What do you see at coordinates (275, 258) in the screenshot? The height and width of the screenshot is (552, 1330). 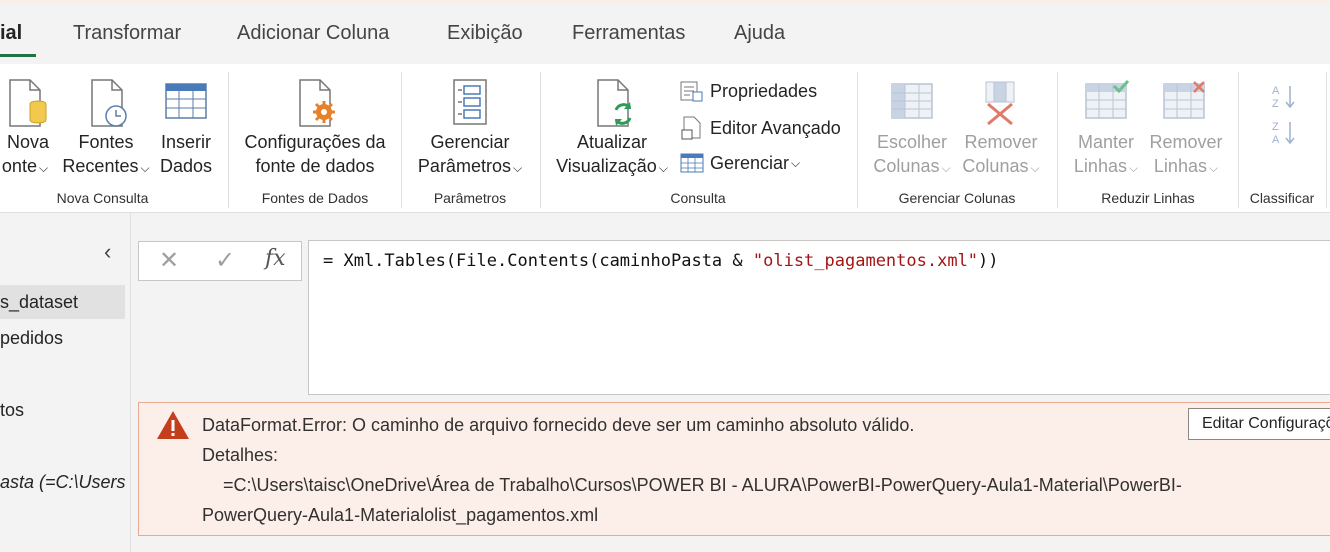 I see `fx-icon: fx` at bounding box center [275, 258].